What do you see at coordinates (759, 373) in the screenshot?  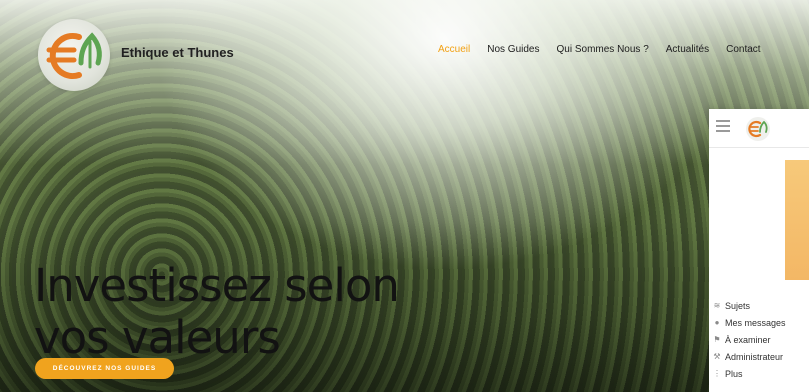 I see `menu-item-plus: ⋮ Plus` at bounding box center [759, 373].